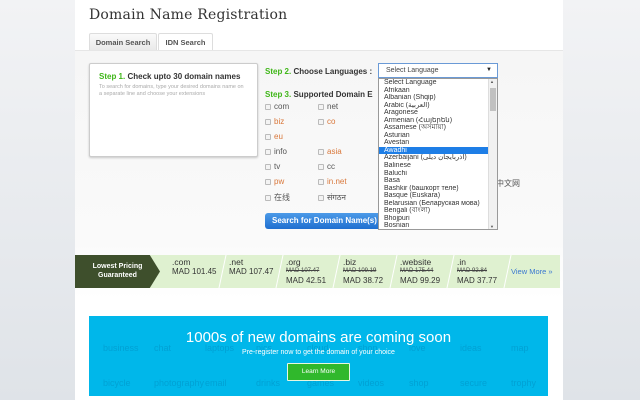 Image resolution: width=640 pixels, height=400 pixels. I want to click on extension-checkbox: com, so click(277, 106).